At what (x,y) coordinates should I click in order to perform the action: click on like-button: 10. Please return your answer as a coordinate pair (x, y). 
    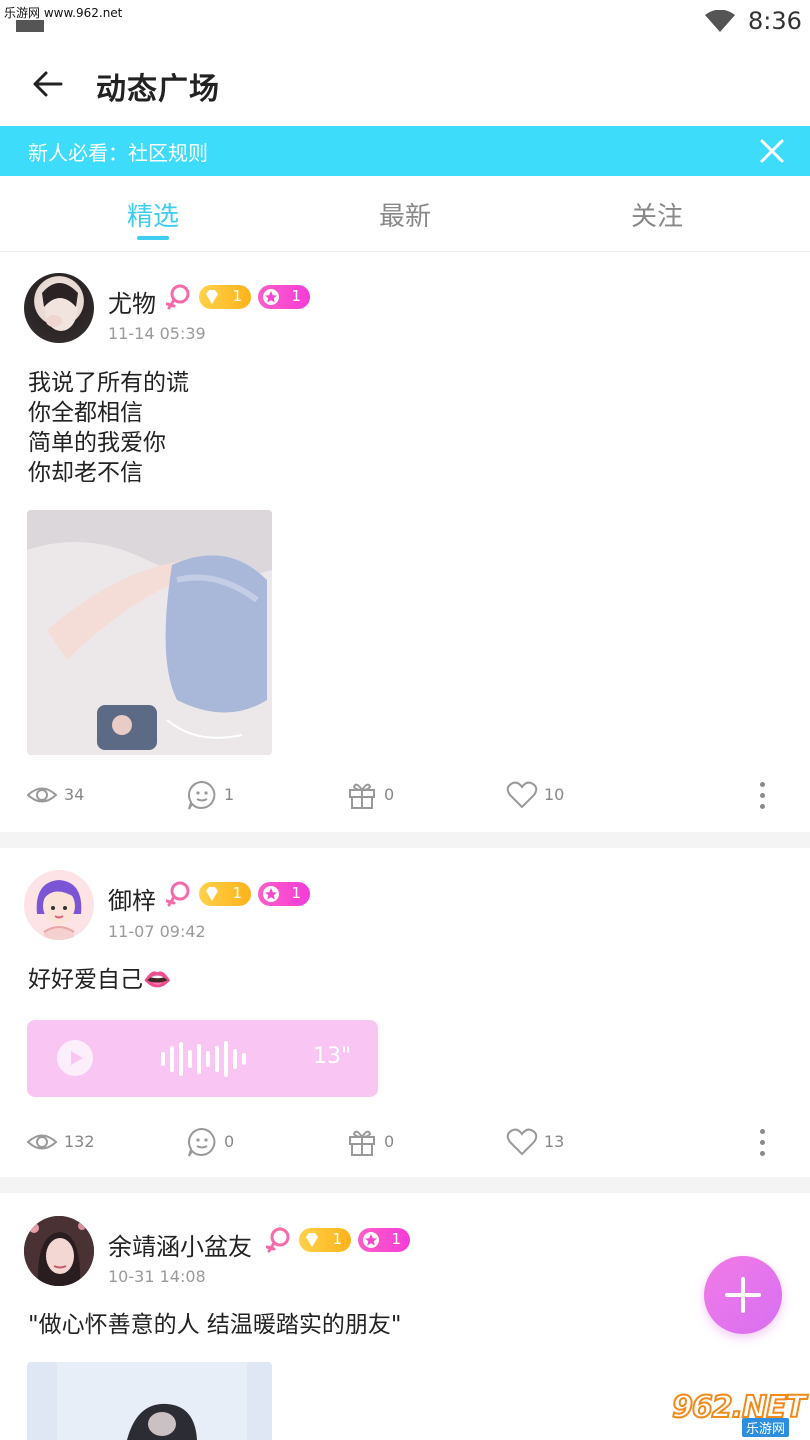
    Looking at the image, I should click on (541, 795).